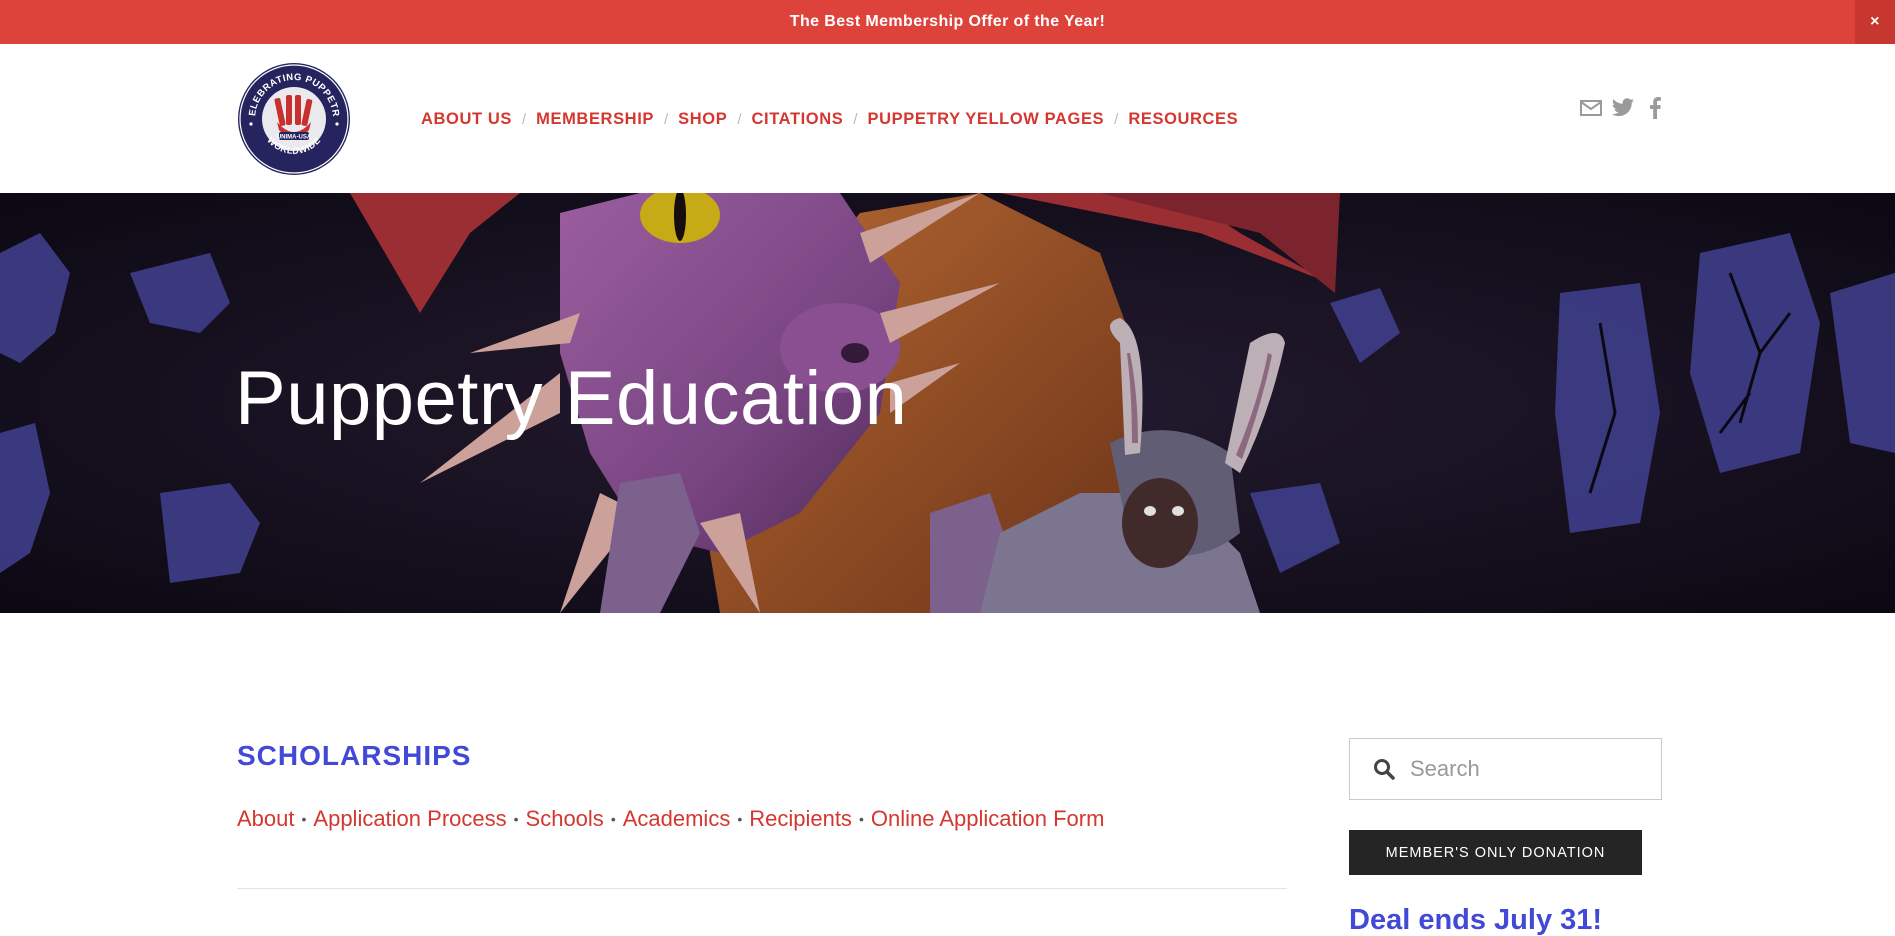 The image size is (1895, 936). I want to click on nav-item-membership: MEMBERSHIP, so click(595, 119).